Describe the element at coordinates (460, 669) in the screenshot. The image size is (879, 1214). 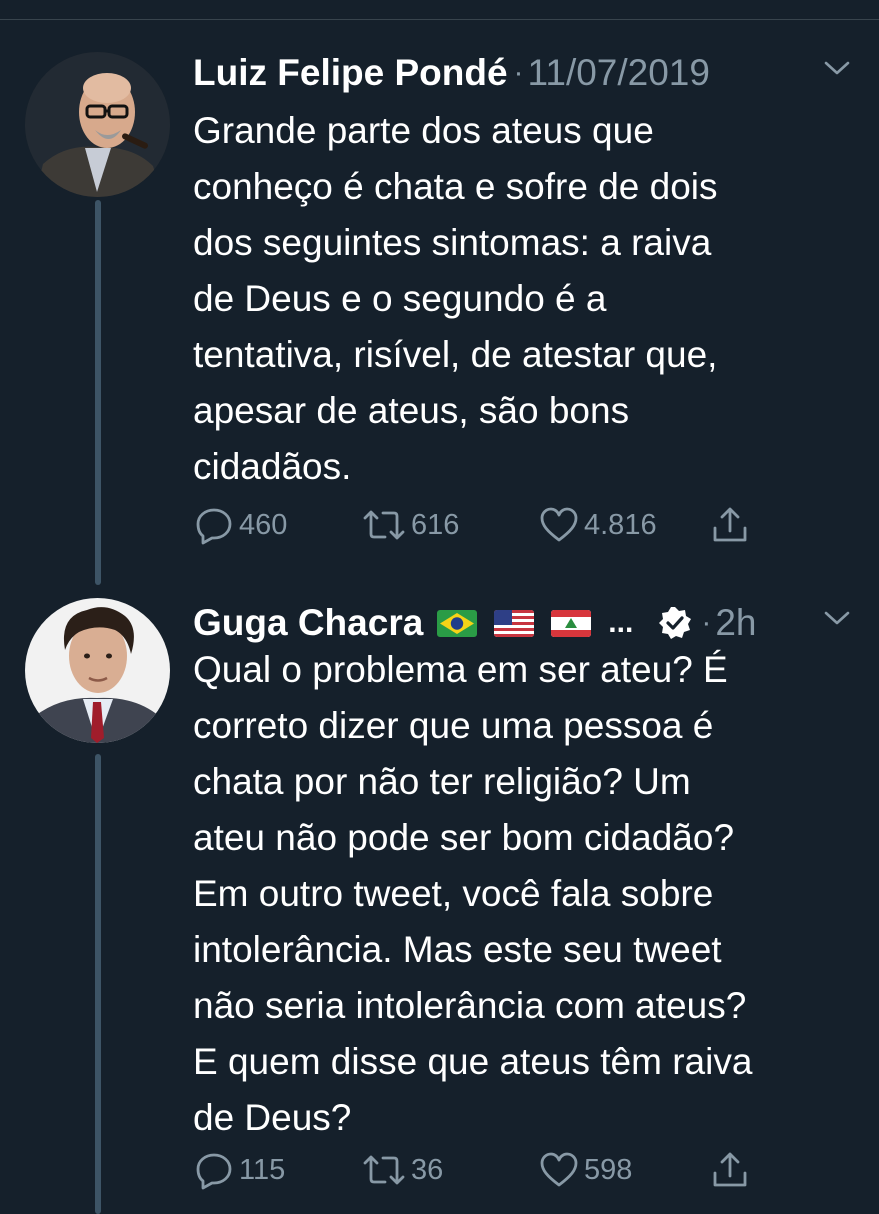
I see `tweet-text-line: Qual o problema em ser ateu? É` at that location.